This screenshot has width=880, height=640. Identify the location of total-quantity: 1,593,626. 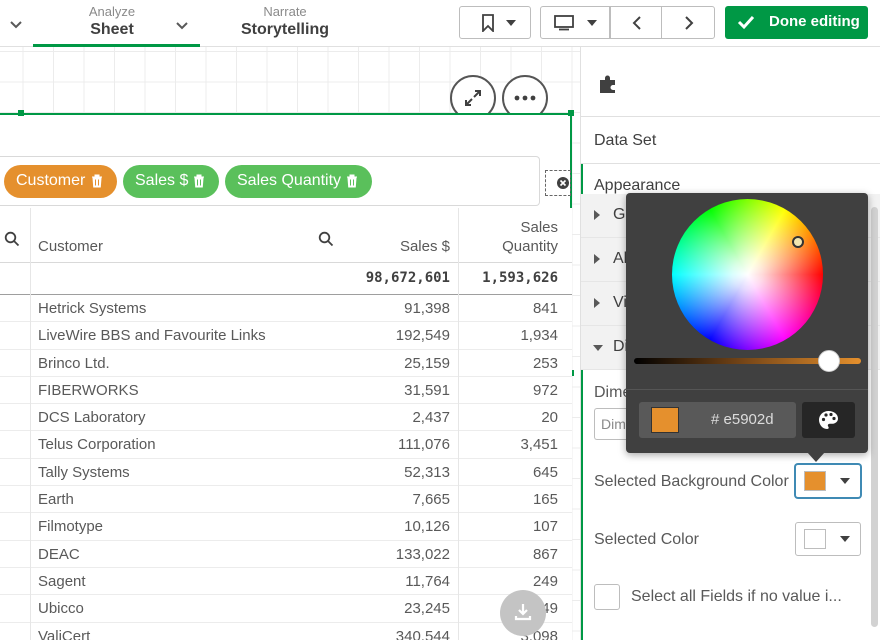
(520, 278).